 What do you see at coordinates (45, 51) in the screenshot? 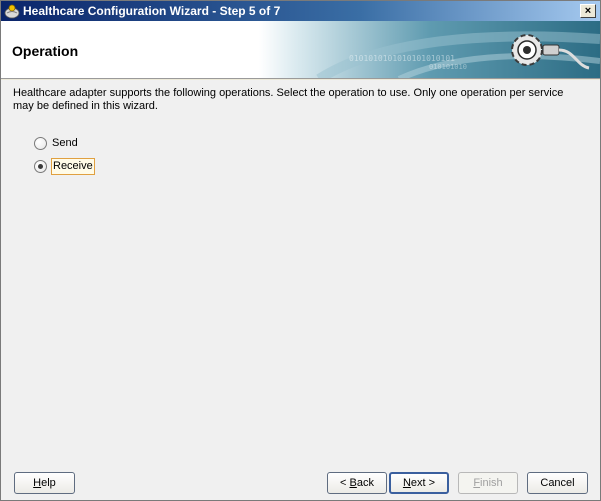
I see `page-title: Operation` at bounding box center [45, 51].